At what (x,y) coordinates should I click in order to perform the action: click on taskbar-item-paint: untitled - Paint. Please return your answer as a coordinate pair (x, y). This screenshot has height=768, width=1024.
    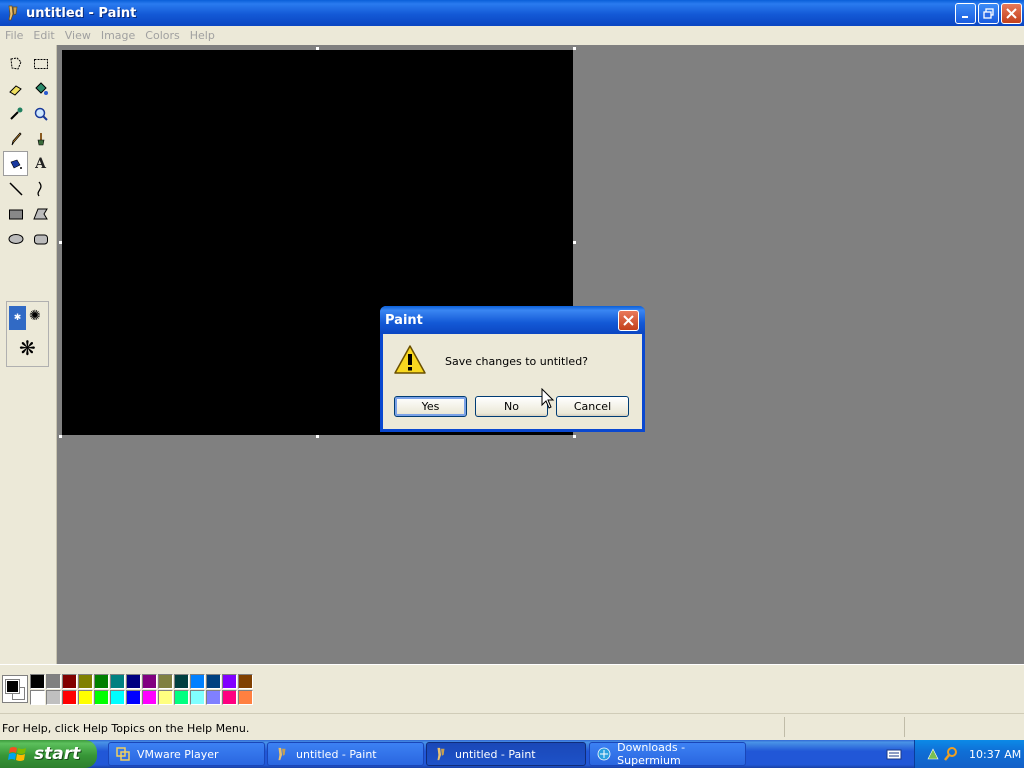
    Looking at the image, I should click on (345, 754).